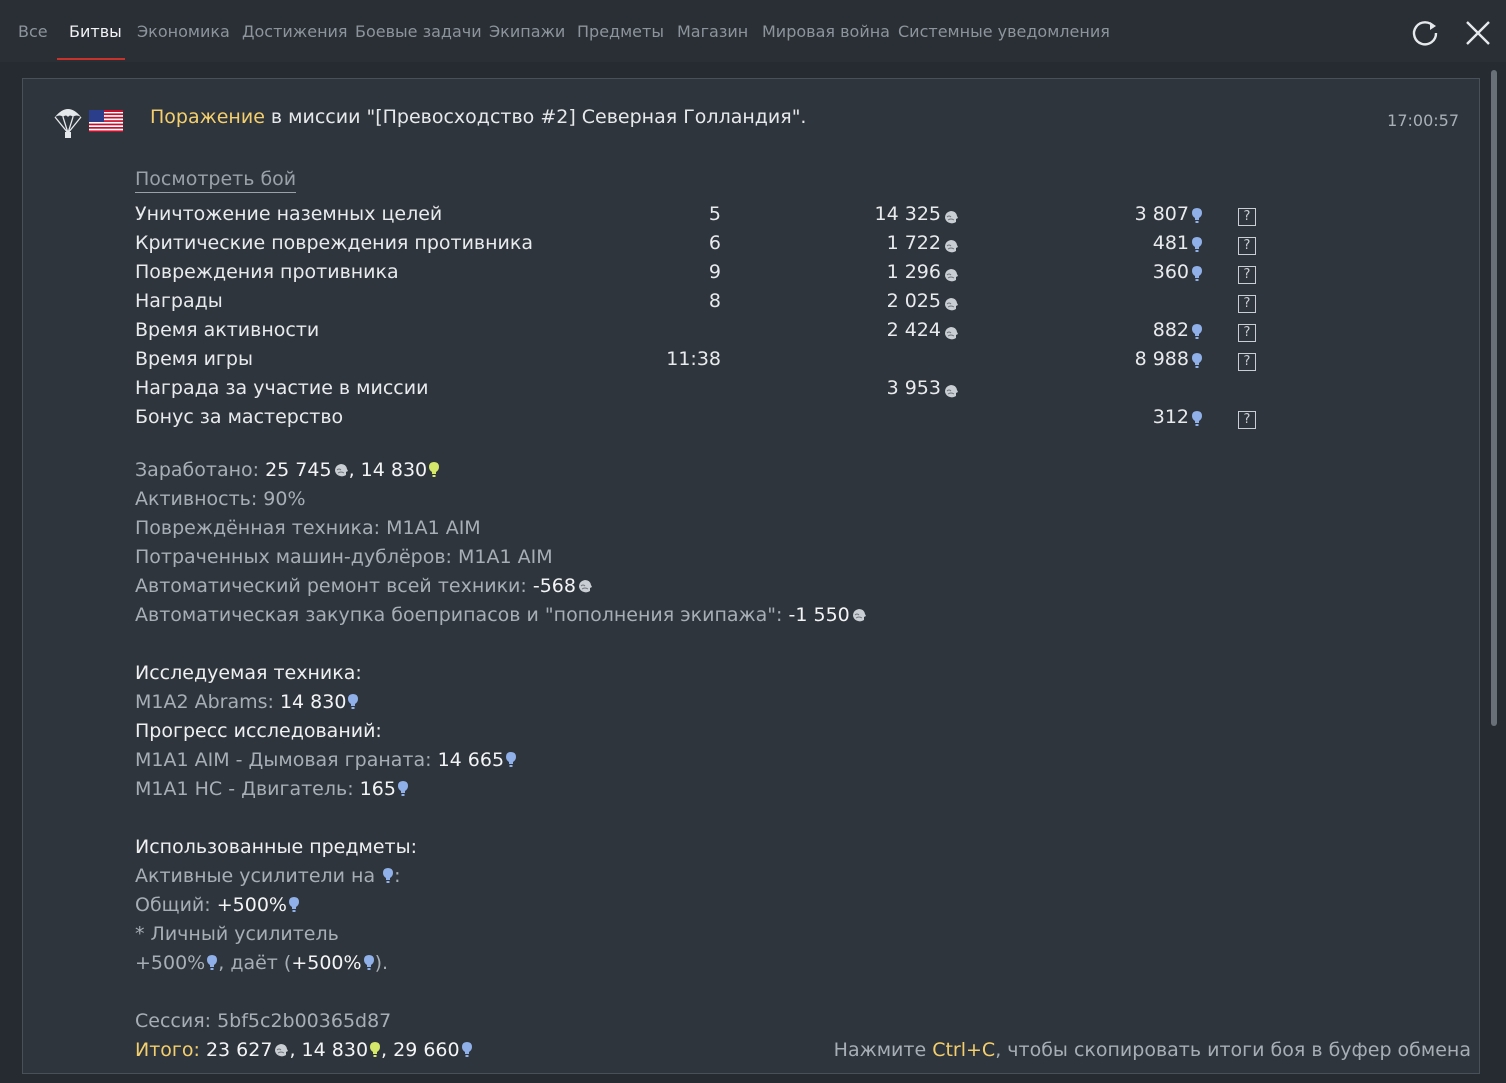 This screenshot has width=1506, height=1083. Describe the element at coordinates (33, 31) in the screenshot. I see `tab-all: Все` at that location.